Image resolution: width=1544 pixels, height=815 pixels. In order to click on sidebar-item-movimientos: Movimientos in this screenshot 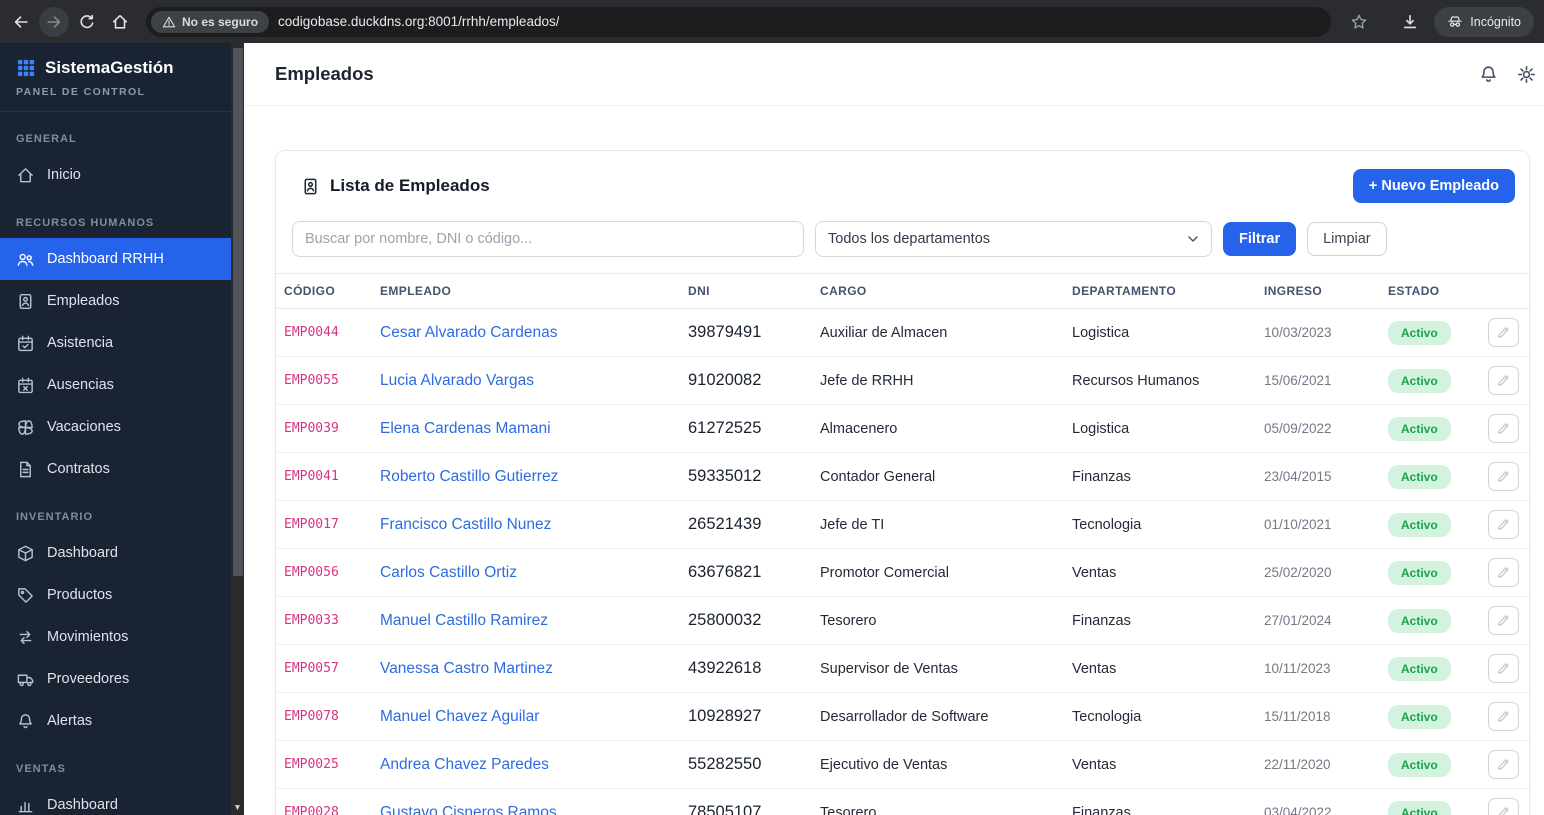, I will do `click(115, 637)`.